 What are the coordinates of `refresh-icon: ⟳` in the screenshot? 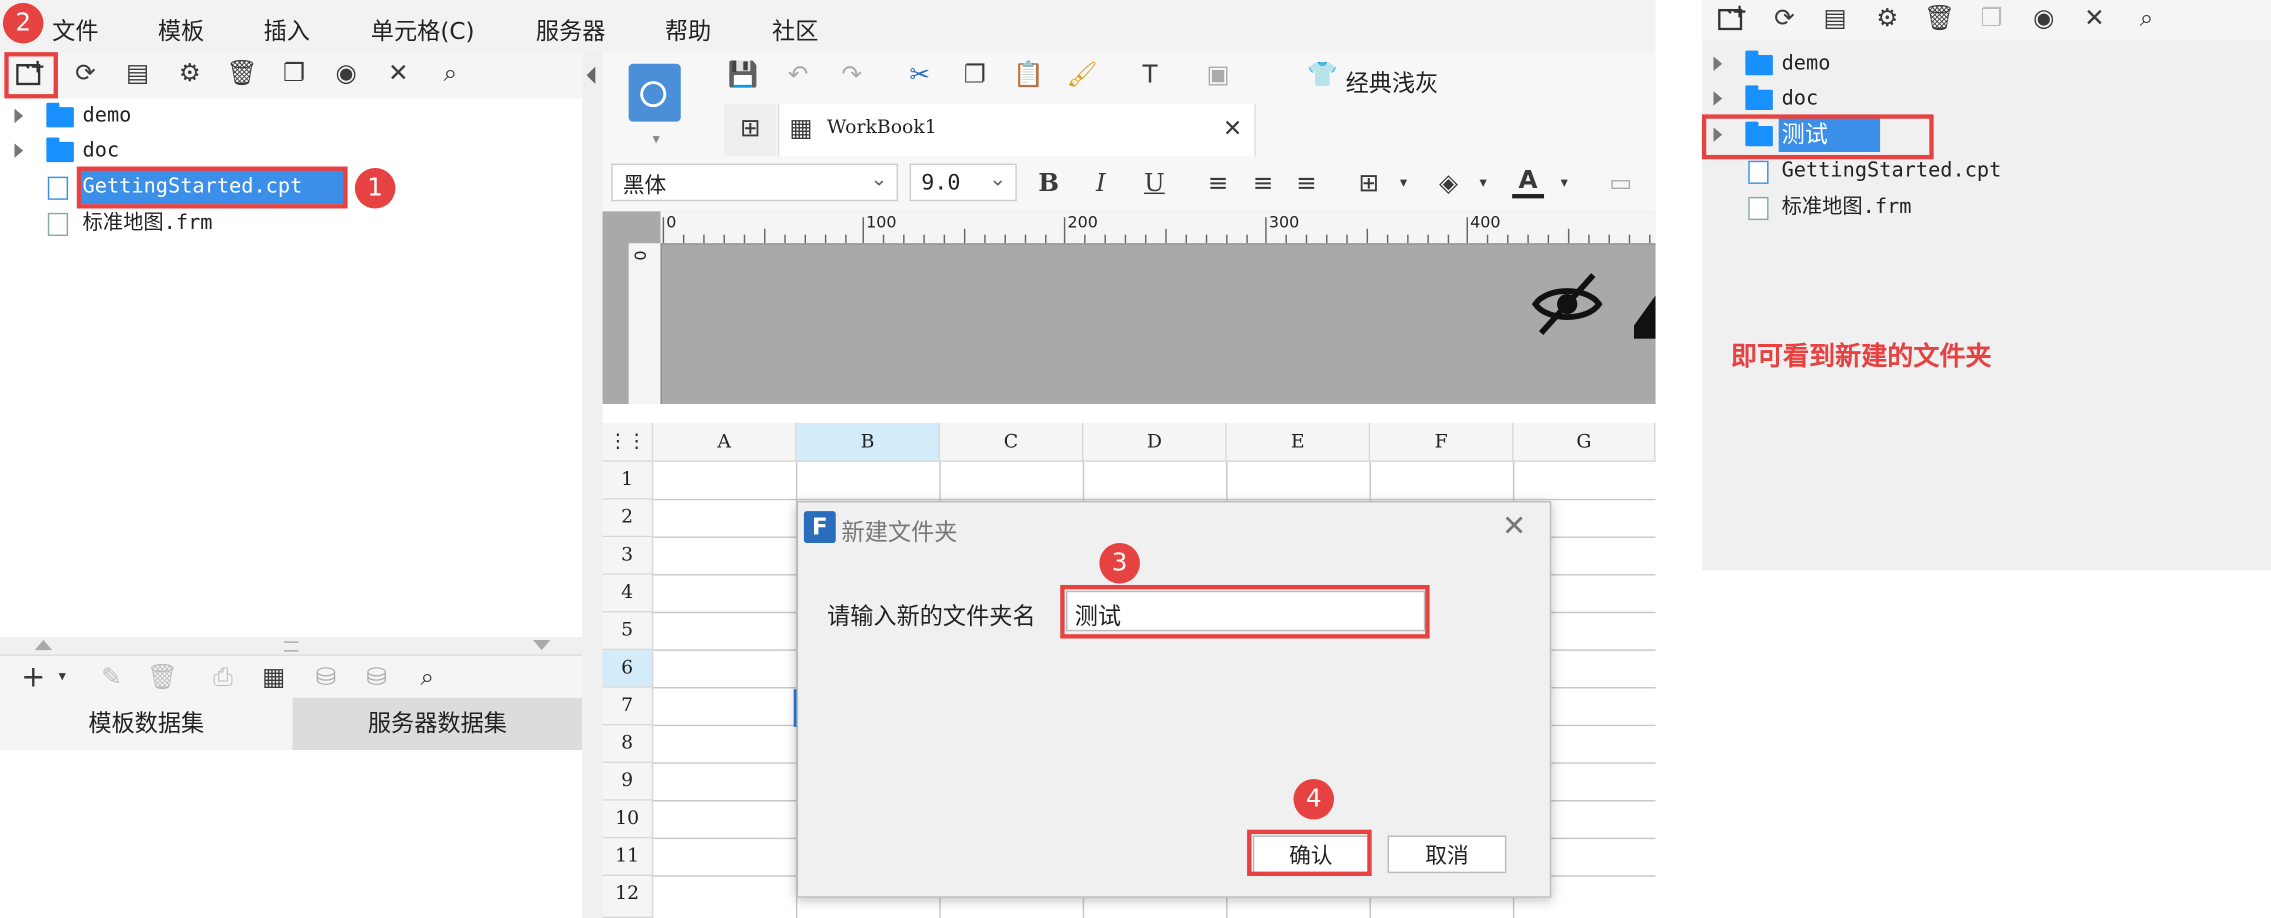 It's located at (86, 74).